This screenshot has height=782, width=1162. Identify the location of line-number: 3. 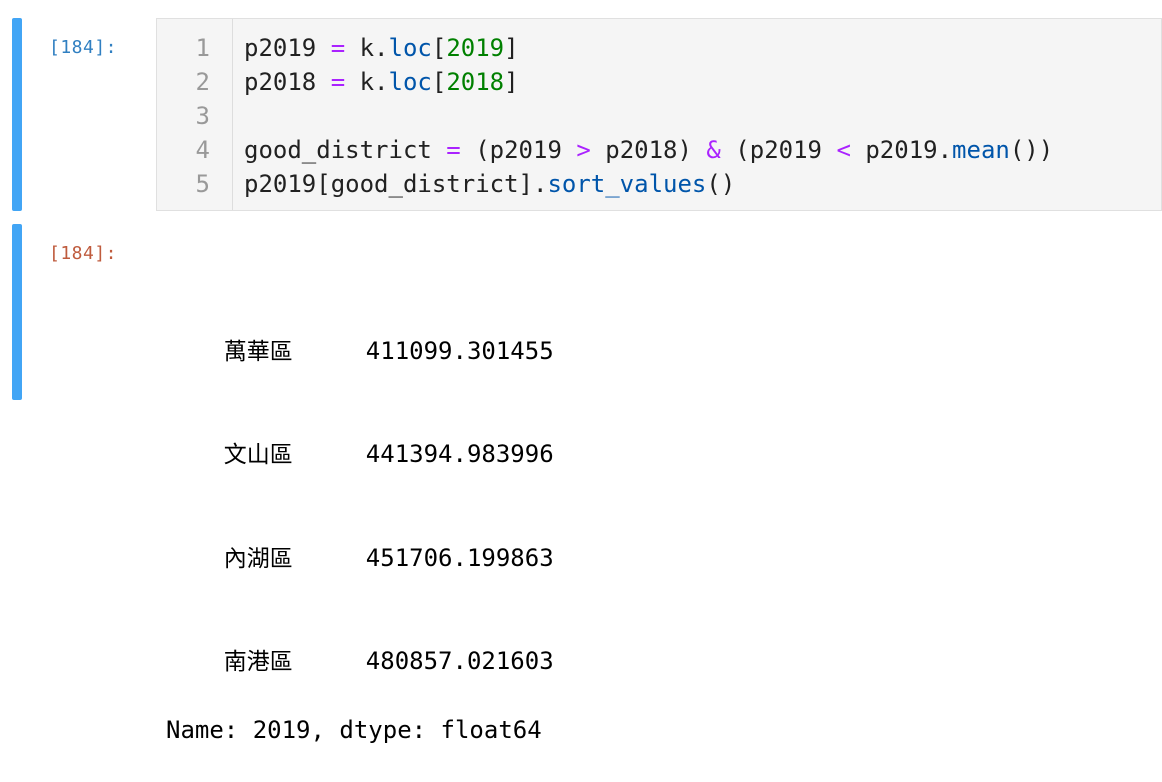
(202, 116).